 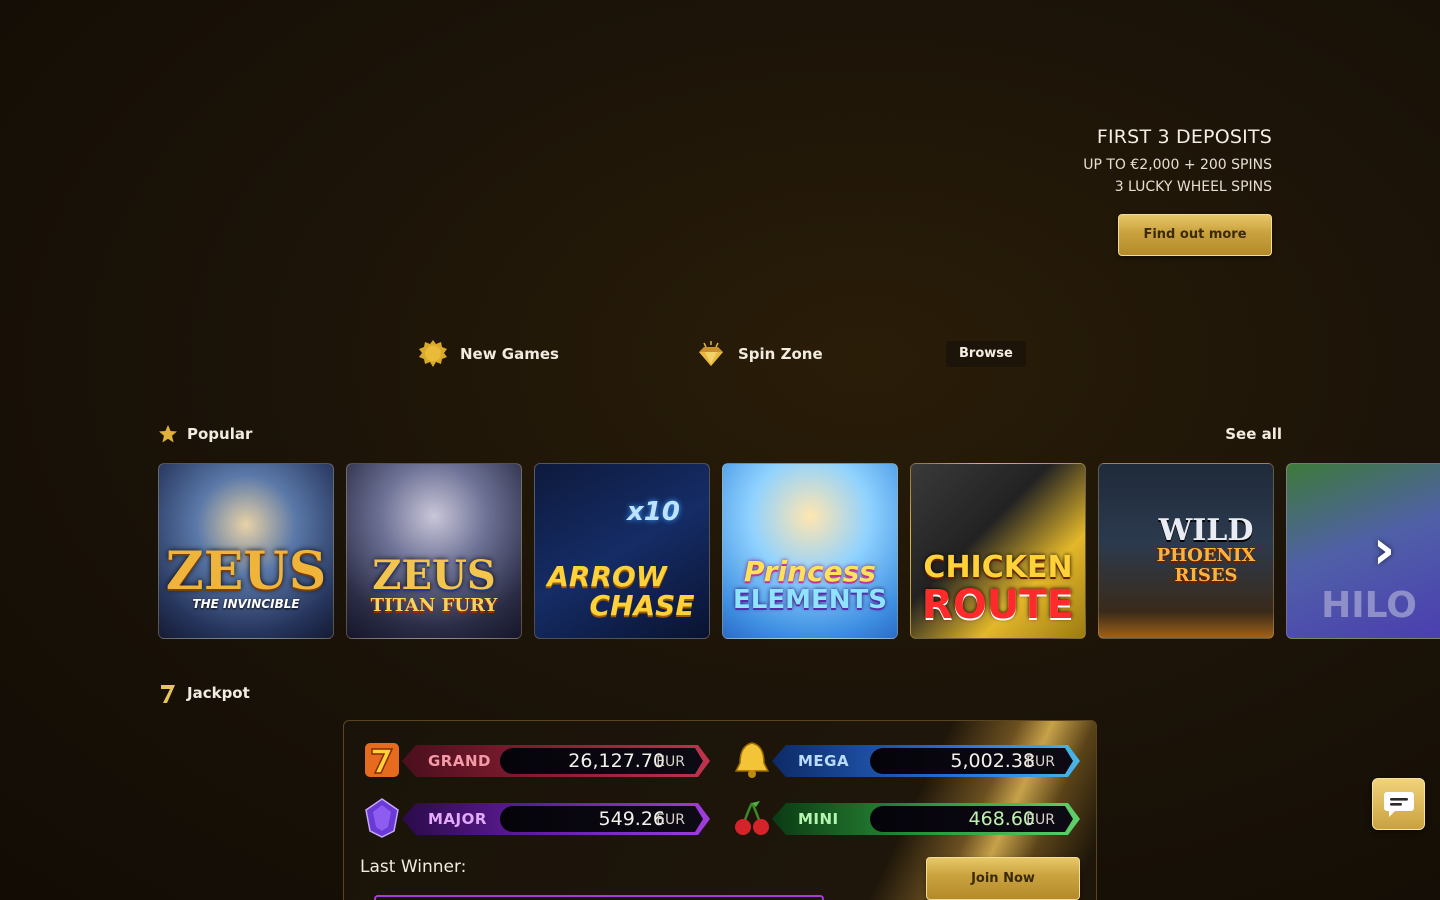 What do you see at coordinates (1001, 819) in the screenshot?
I see `jackpot-mini-amount: 468.60` at bounding box center [1001, 819].